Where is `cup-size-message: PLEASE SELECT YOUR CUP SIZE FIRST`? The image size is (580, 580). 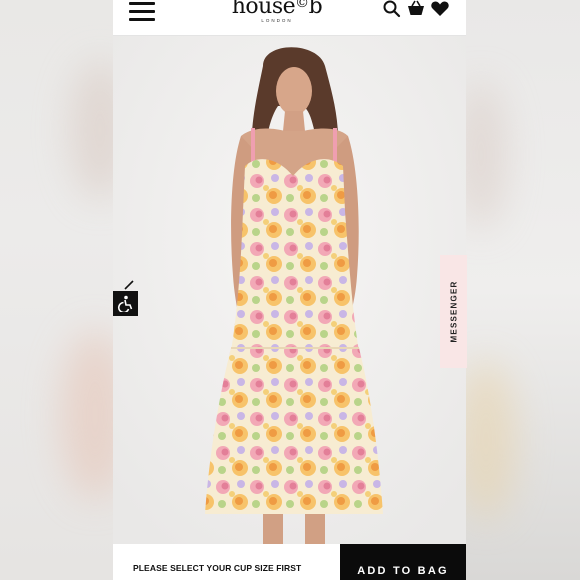 cup-size-message: PLEASE SELECT YOUR CUP SIZE FIRST is located at coordinates (217, 568).